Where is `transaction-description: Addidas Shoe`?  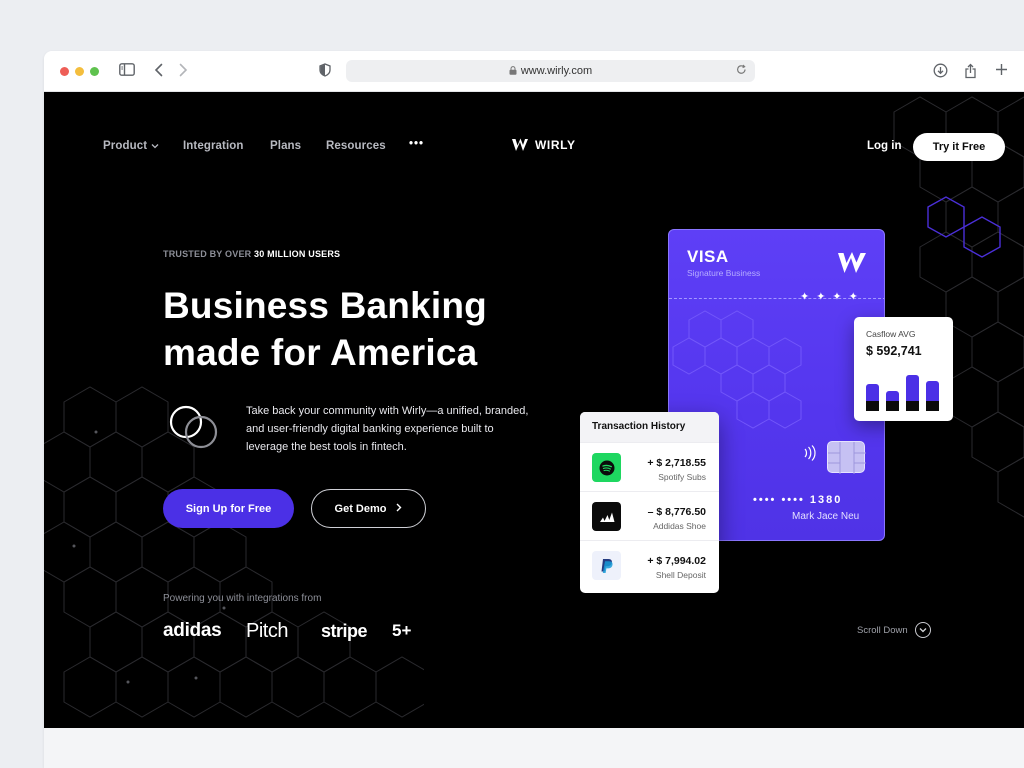
transaction-description: Addidas Shoe is located at coordinates (679, 526).